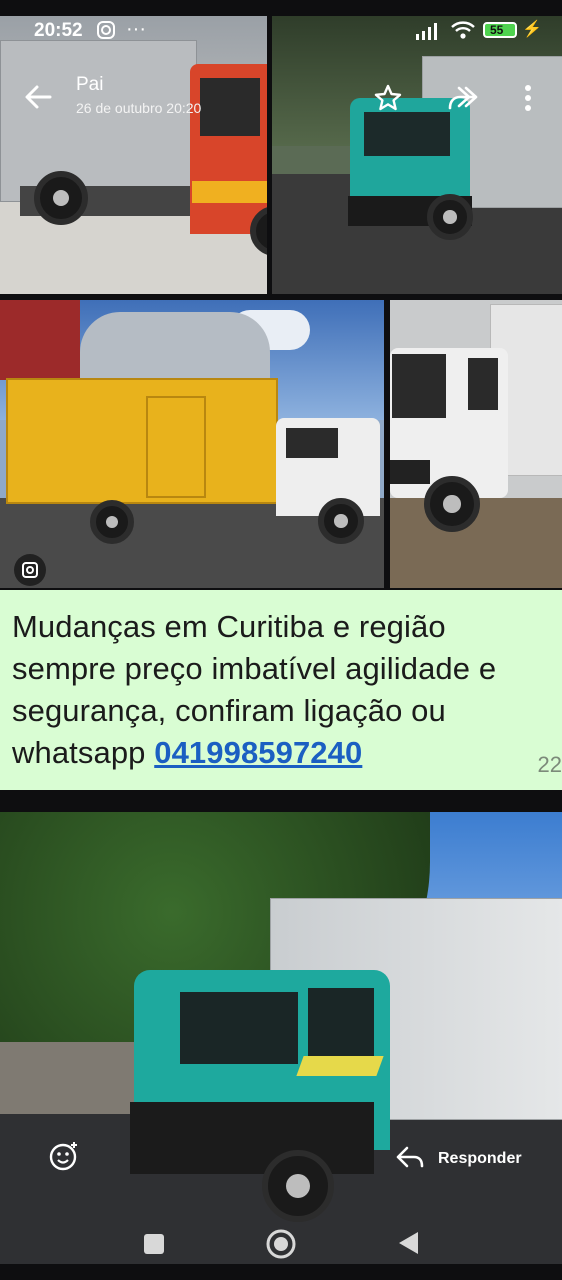 This screenshot has width=562, height=1280. Describe the element at coordinates (106, 32) in the screenshot. I see `instagram-icon` at that location.